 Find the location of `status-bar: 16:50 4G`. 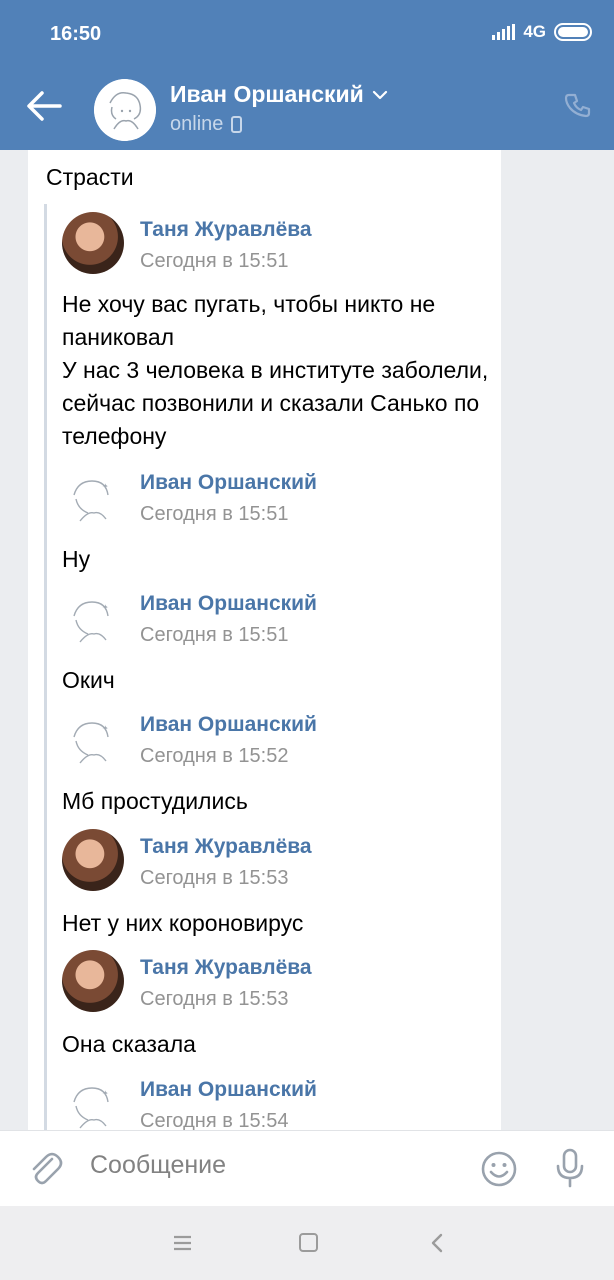

status-bar: 16:50 4G is located at coordinates (307, 35).